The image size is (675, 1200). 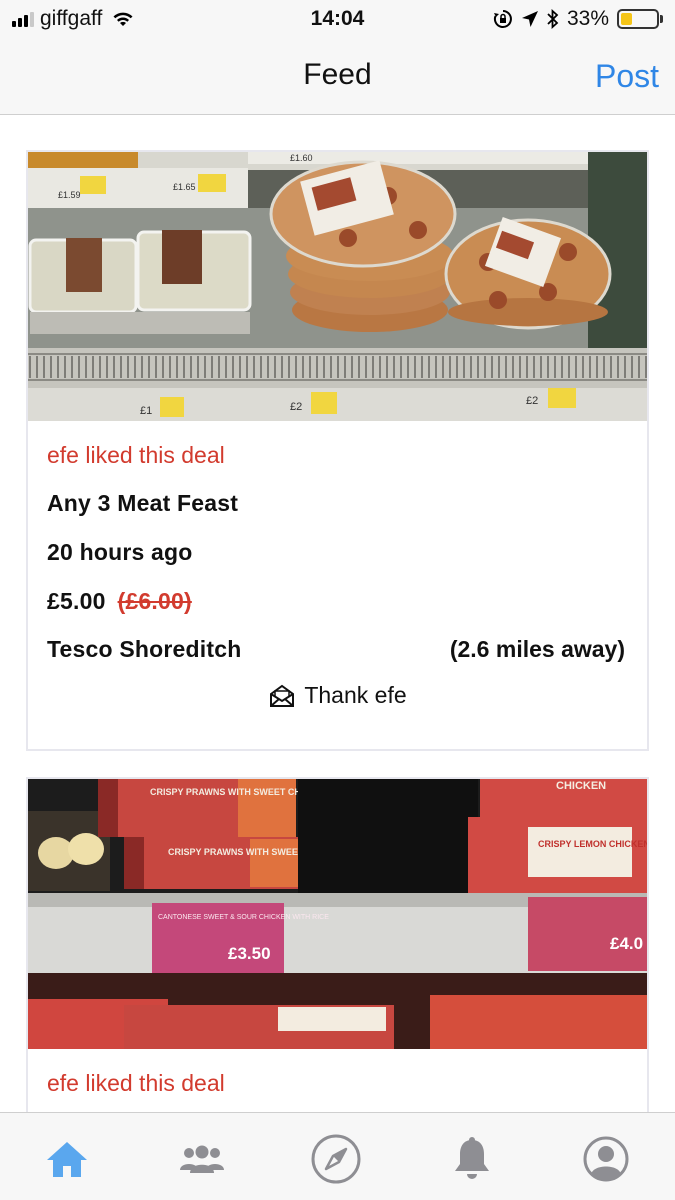 What do you see at coordinates (249, 953) in the screenshot?
I see `shelf-price-label: £3.50` at bounding box center [249, 953].